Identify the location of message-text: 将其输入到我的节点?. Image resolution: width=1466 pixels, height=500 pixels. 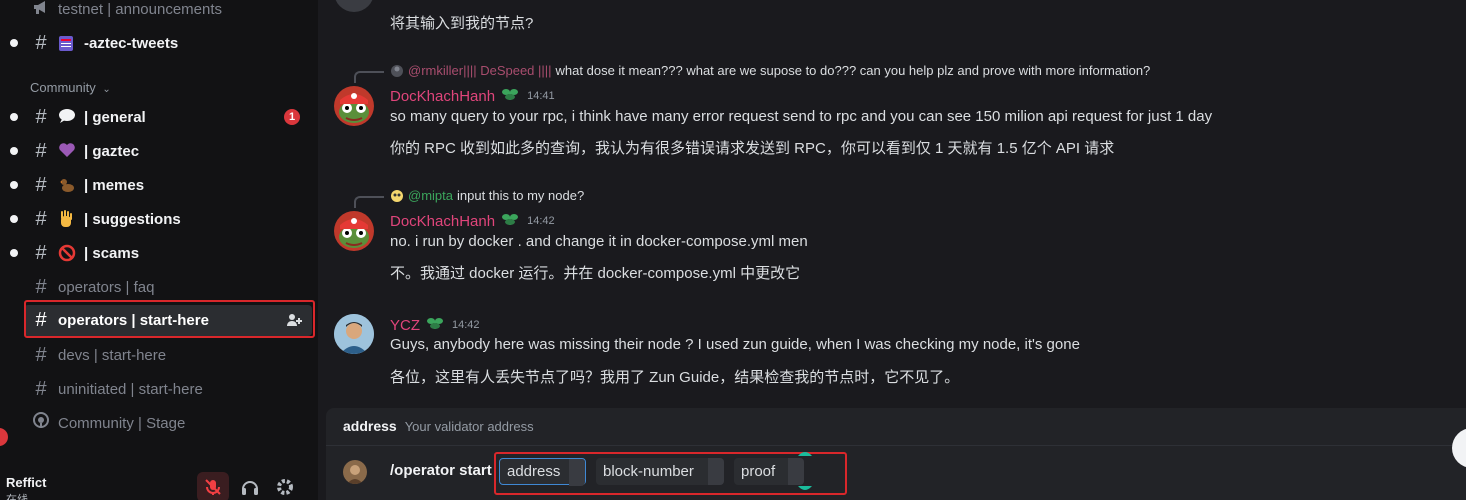
(462, 23).